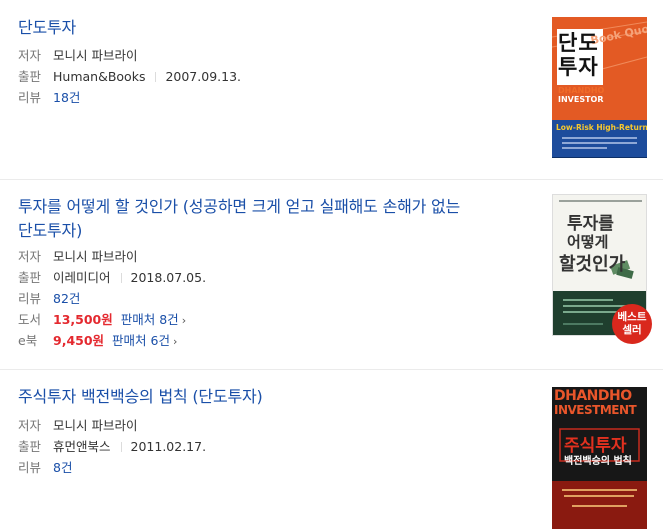  Describe the element at coordinates (203, 76) in the screenshot. I see `publish-date: 2007.09.13.` at that location.